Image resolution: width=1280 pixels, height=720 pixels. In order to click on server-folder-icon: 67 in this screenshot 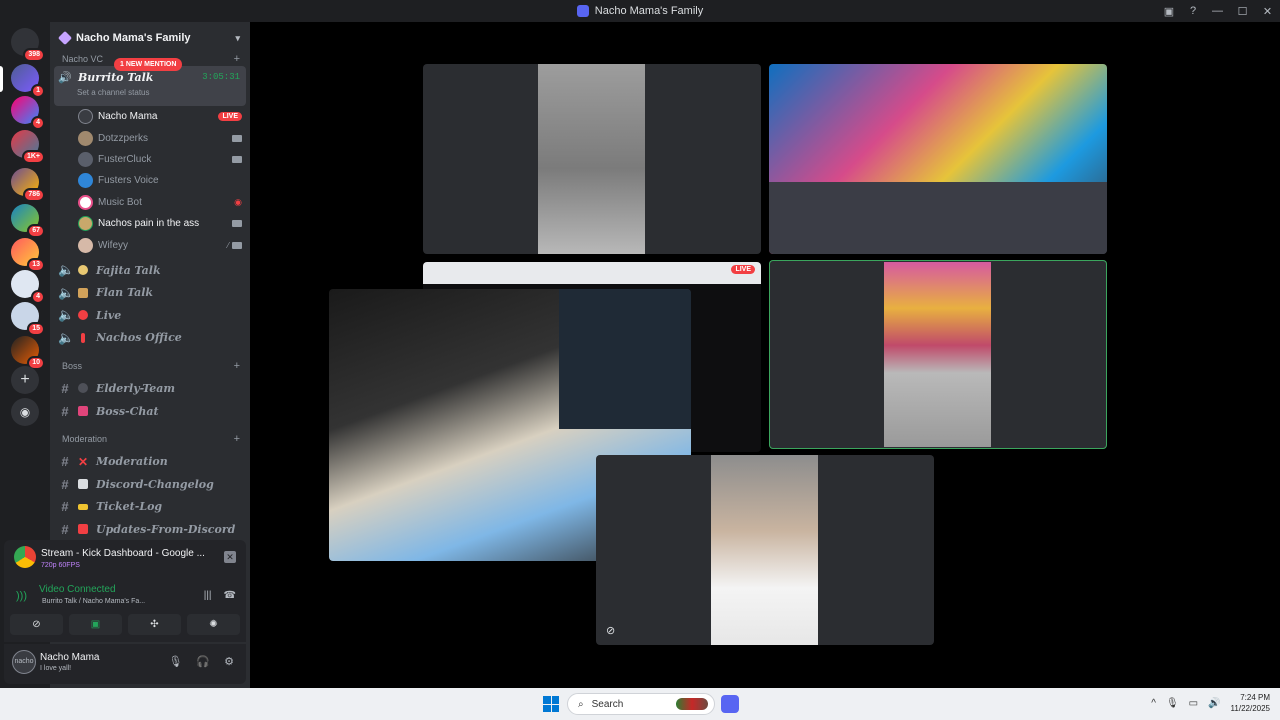, I will do `click(28, 221)`.